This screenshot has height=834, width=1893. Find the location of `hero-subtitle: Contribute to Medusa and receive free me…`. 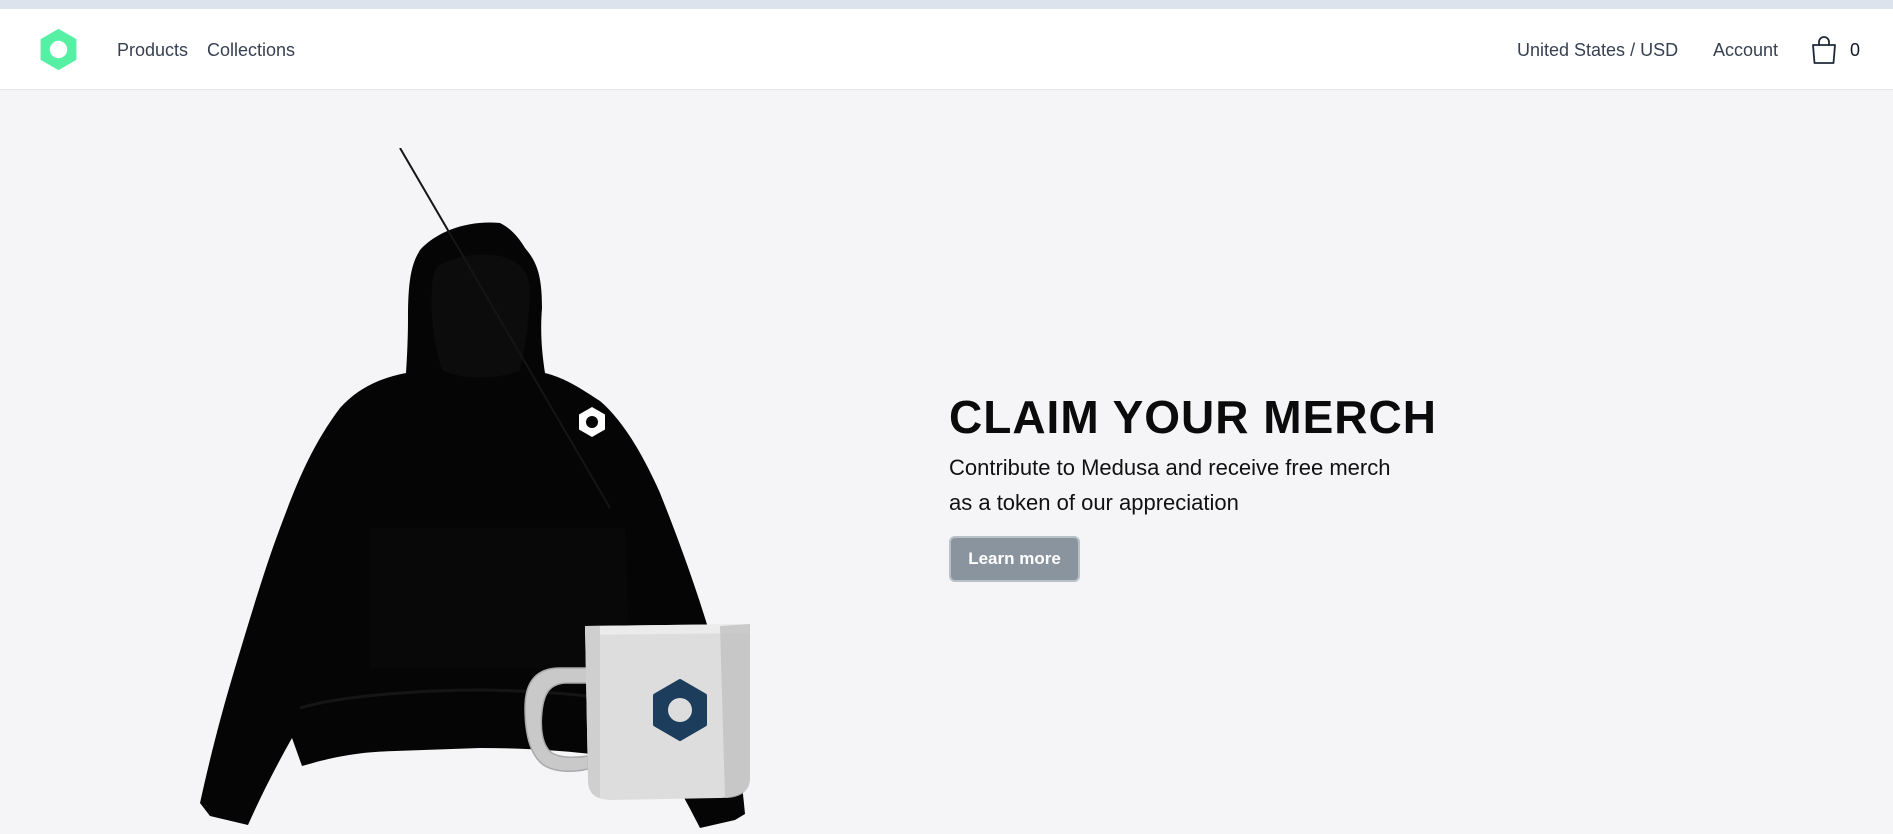

hero-subtitle: Contribute to Medusa and receive free me… is located at coordinates (1170, 485).